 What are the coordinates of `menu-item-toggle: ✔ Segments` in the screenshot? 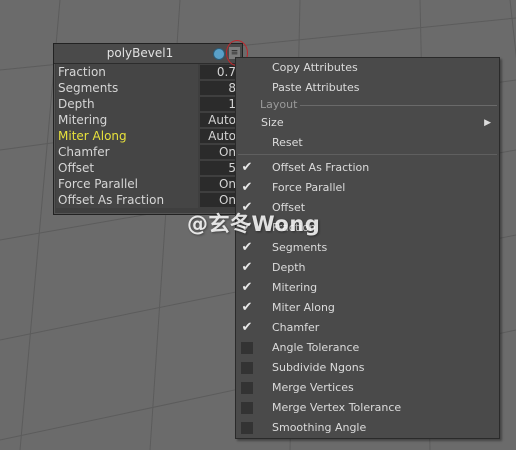 It's located at (367, 248).